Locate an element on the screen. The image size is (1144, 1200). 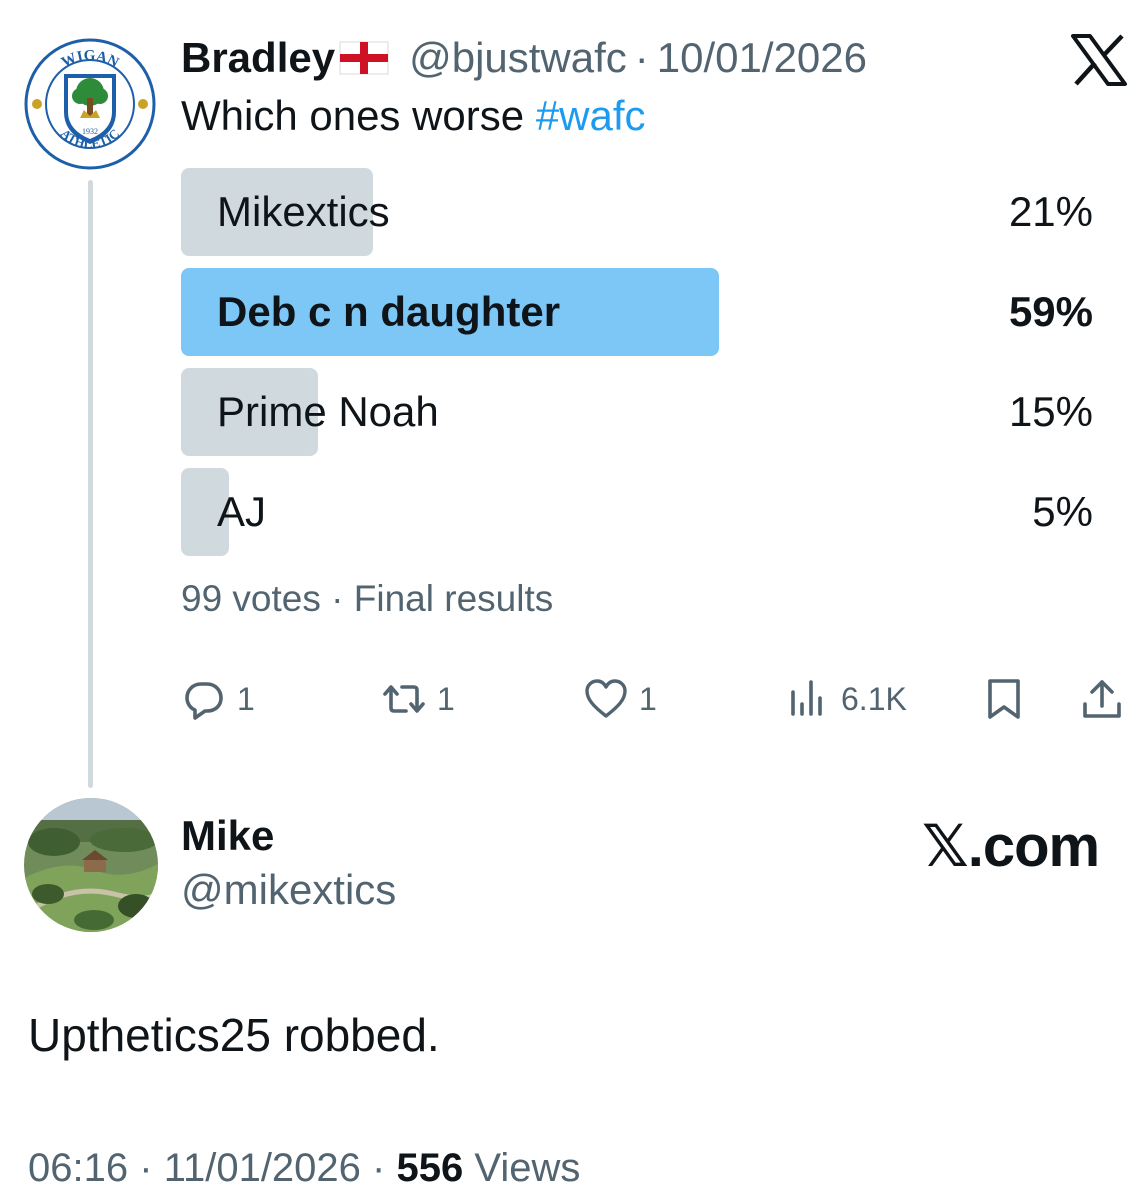
views-count: 6.1K is located at coordinates (874, 698).